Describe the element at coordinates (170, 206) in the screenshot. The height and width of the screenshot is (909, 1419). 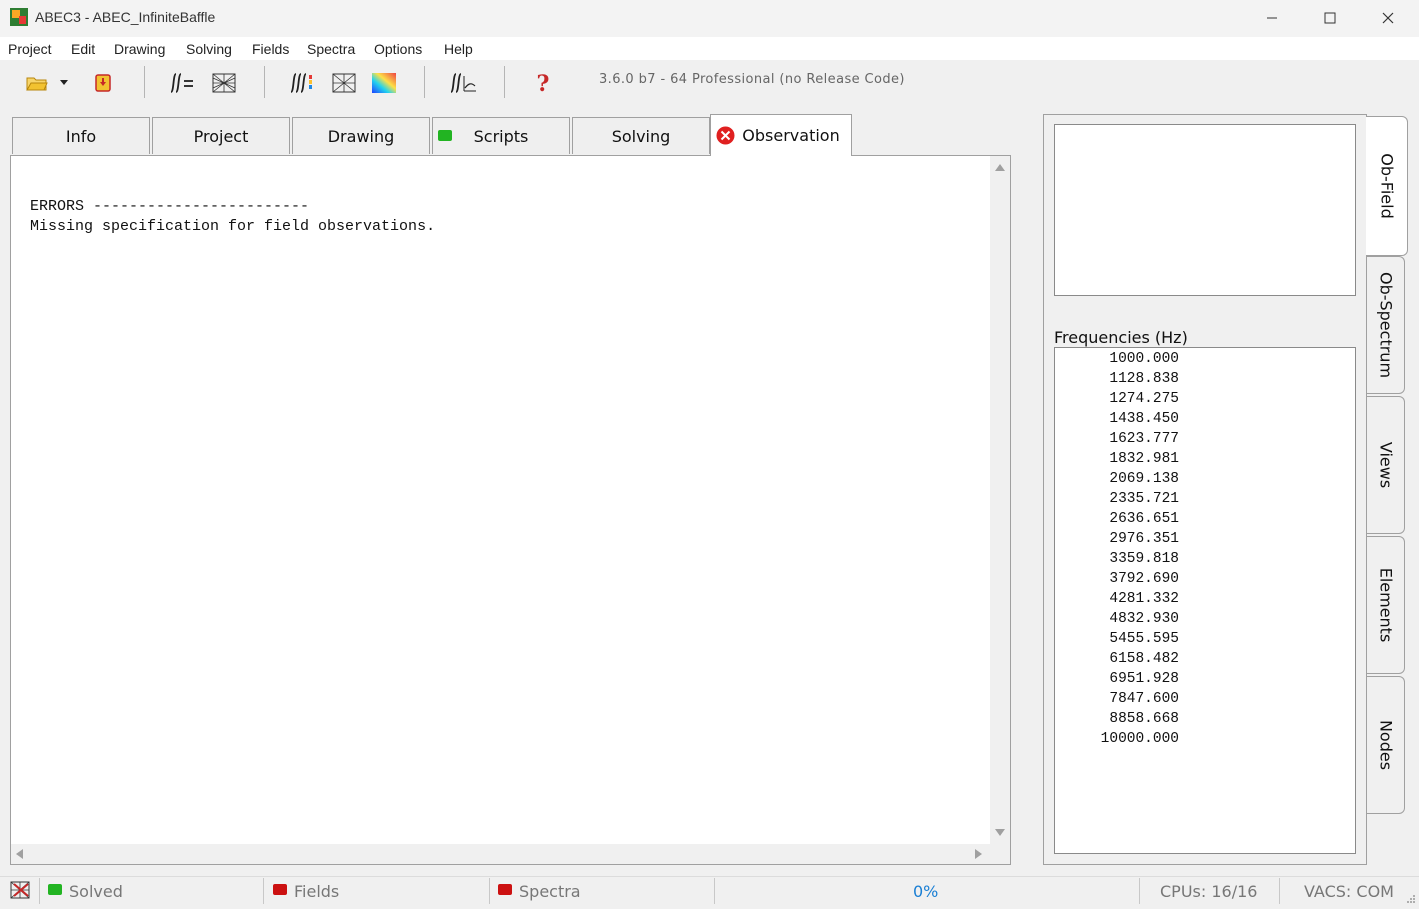
I see `log-line-errors: ERRORS ------------------------` at that location.